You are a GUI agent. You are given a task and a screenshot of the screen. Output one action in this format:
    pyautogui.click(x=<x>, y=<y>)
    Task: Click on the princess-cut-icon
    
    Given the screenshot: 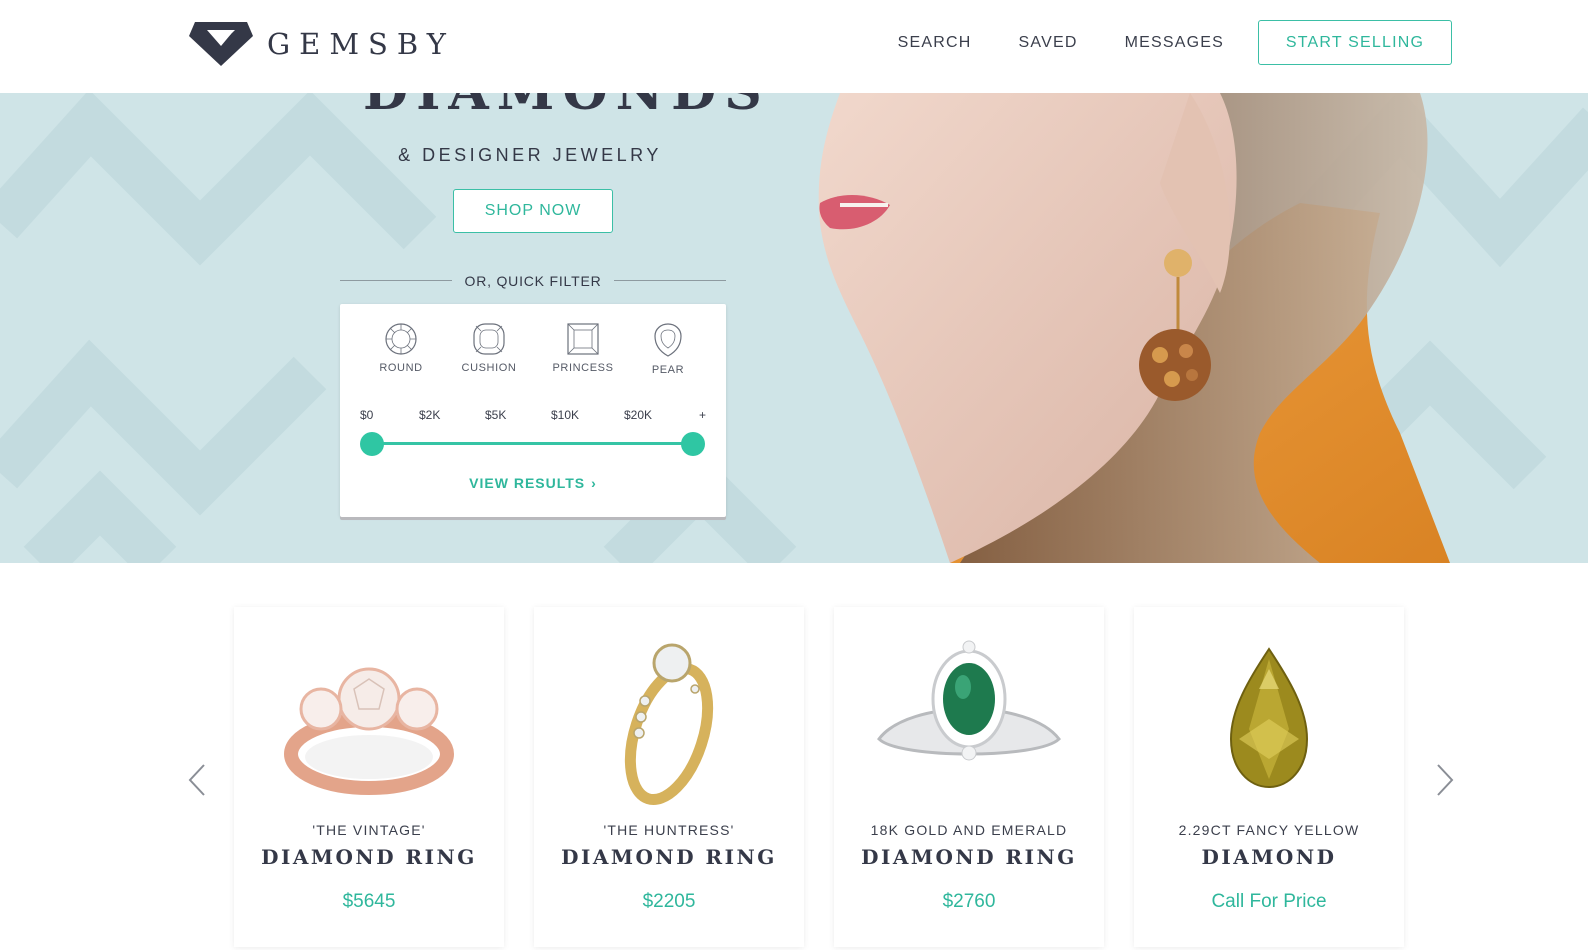 What is the action you would take?
    pyautogui.click(x=583, y=339)
    